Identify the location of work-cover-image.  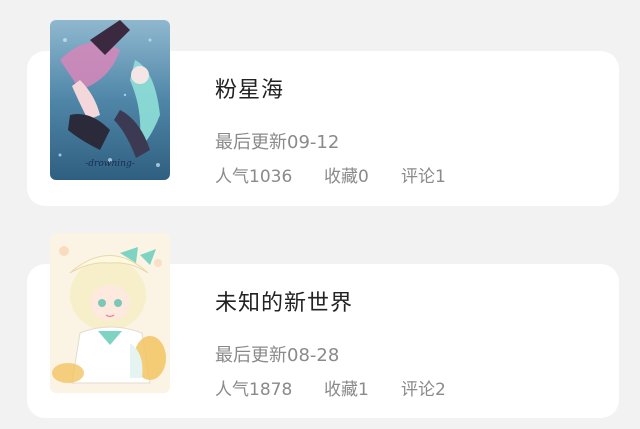
(110, 313).